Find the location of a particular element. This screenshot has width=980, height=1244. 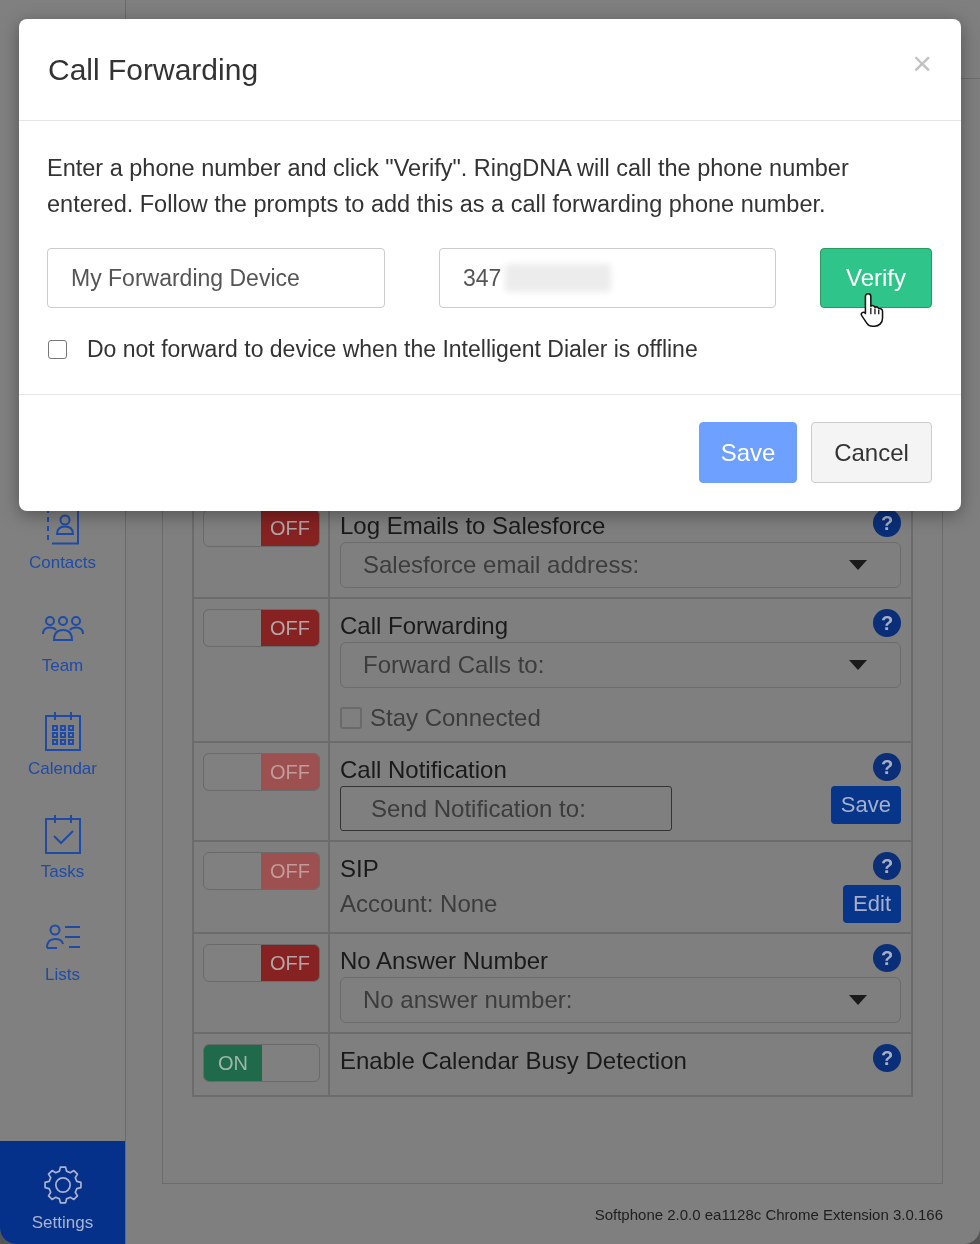

sidebar-item: Team is located at coordinates (62, 651).